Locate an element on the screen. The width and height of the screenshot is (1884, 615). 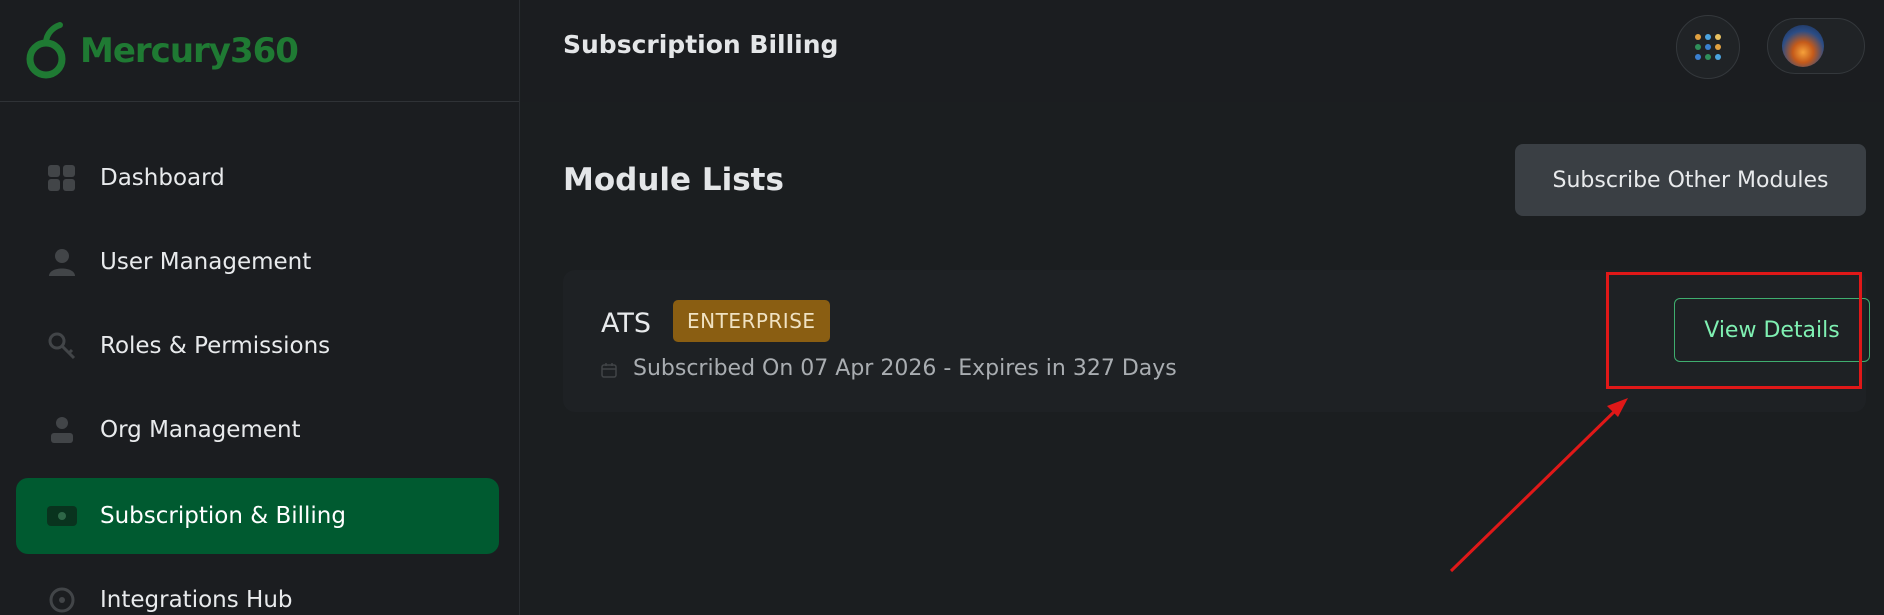
sidebar-item-roles-permissions: Roles & Permissions is located at coordinates (257, 346).